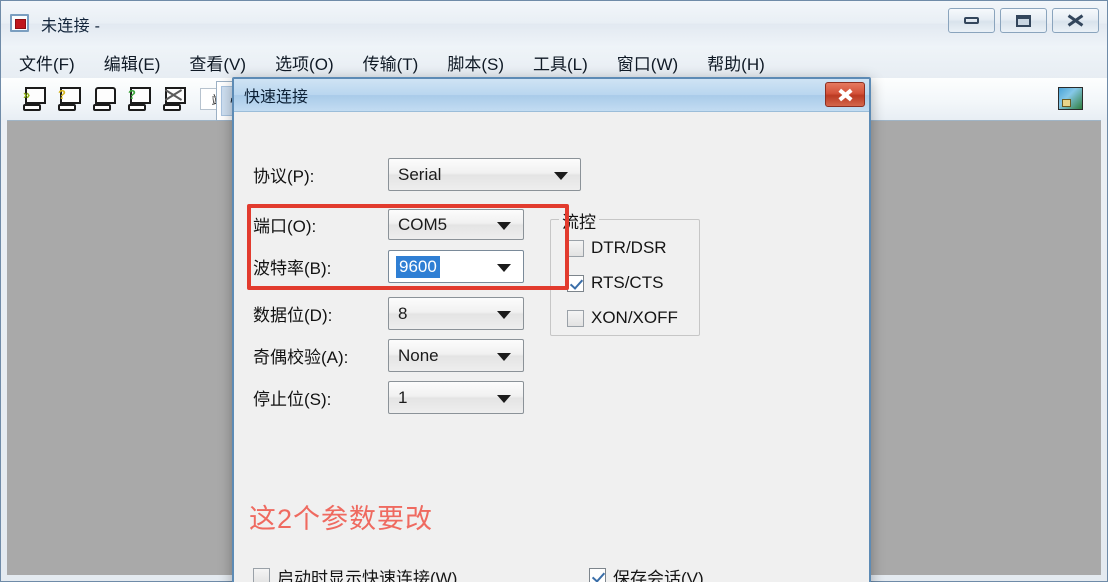 The height and width of the screenshot is (582, 1108). I want to click on xon-xoff-label: XON/XOFF, so click(634, 317).